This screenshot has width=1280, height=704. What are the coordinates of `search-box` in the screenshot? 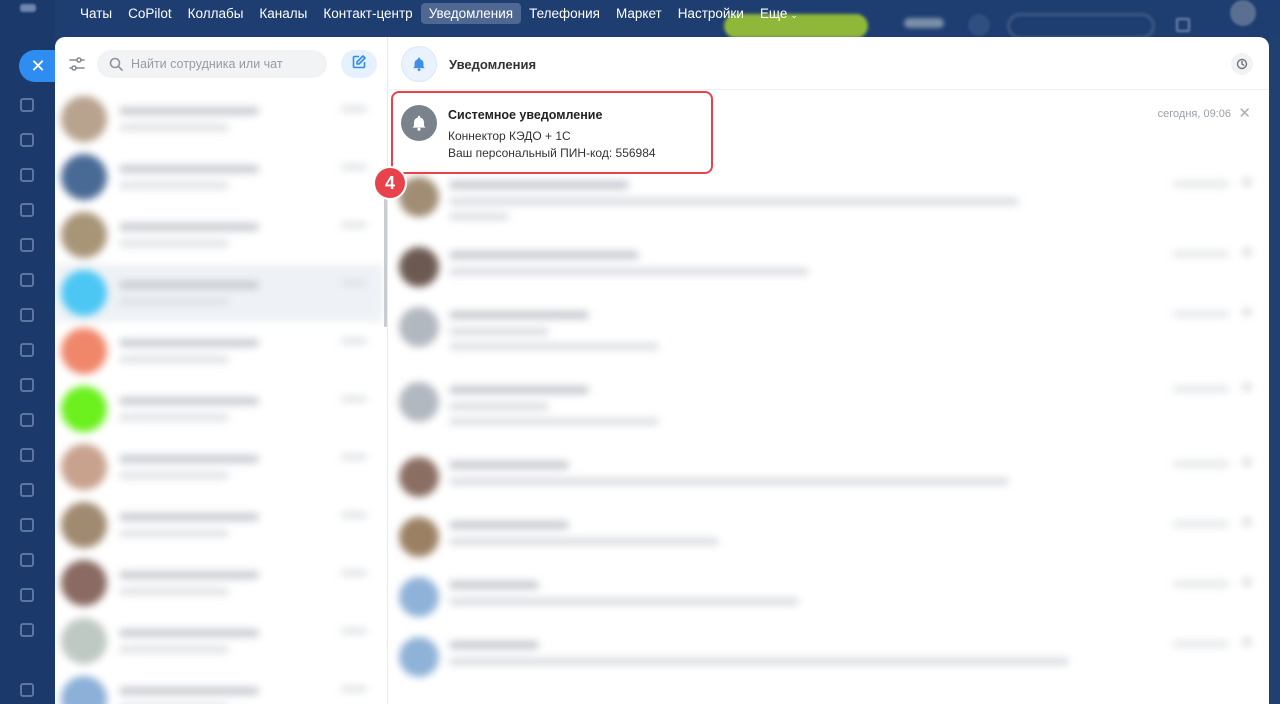 It's located at (212, 64).